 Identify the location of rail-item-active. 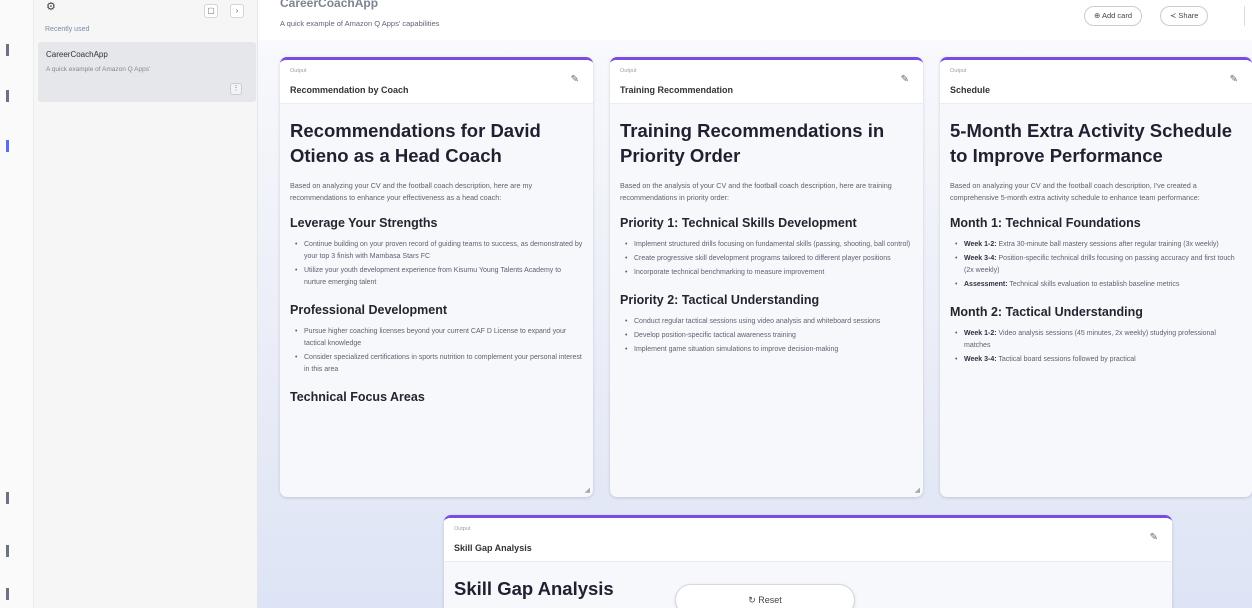
(17, 146).